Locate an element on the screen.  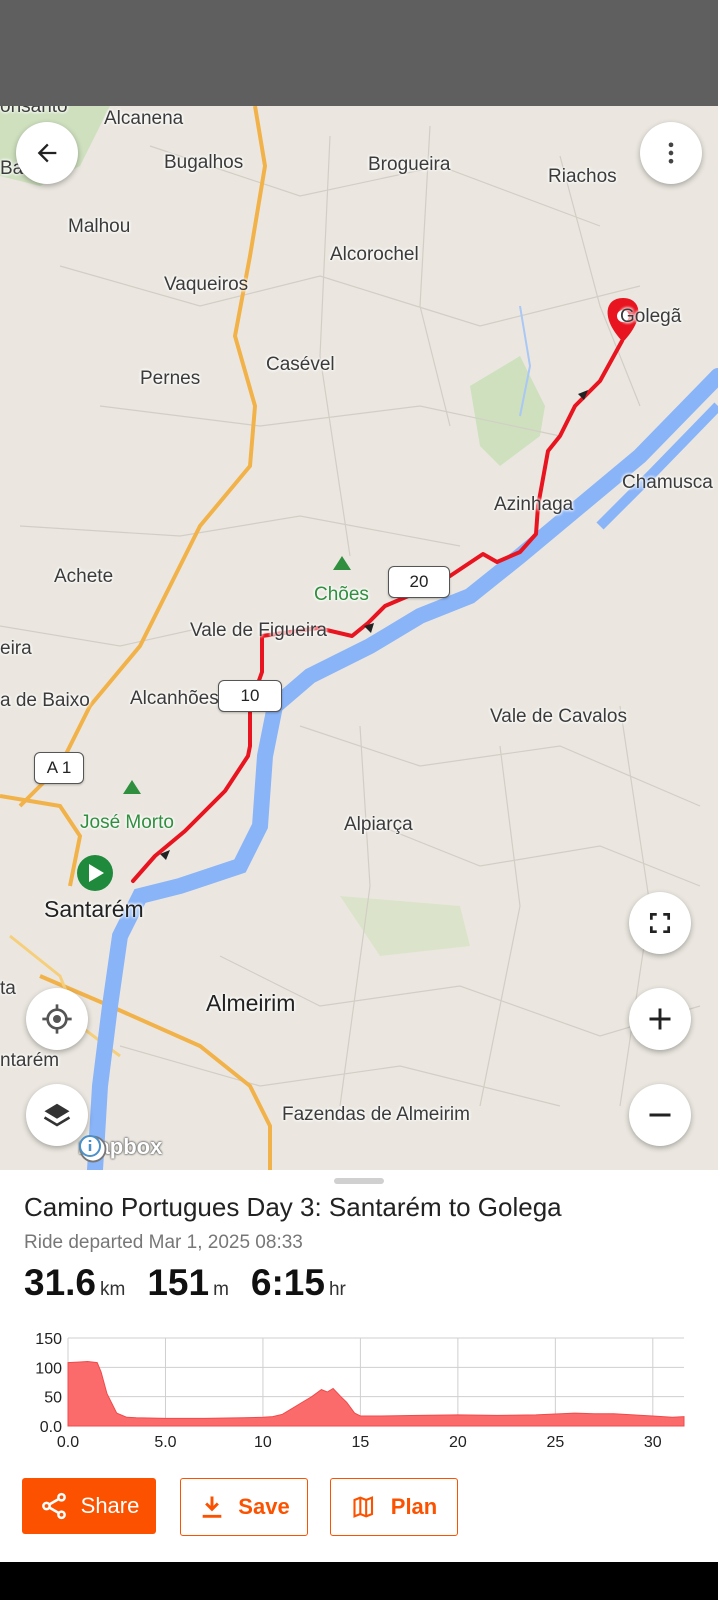
locate-me-button is located at coordinates (57, 1019).